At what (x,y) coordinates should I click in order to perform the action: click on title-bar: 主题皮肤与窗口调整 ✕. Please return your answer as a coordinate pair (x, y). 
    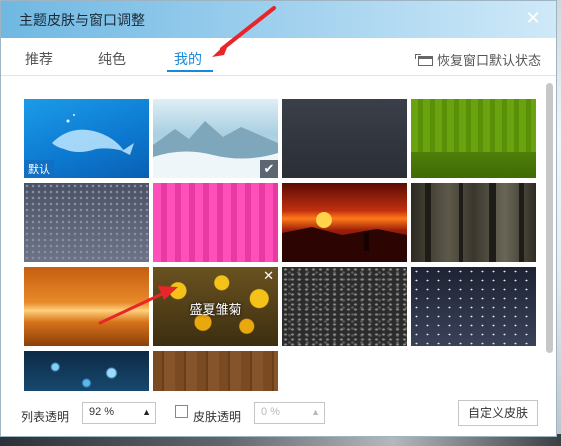
    Looking at the image, I should click on (278, 19).